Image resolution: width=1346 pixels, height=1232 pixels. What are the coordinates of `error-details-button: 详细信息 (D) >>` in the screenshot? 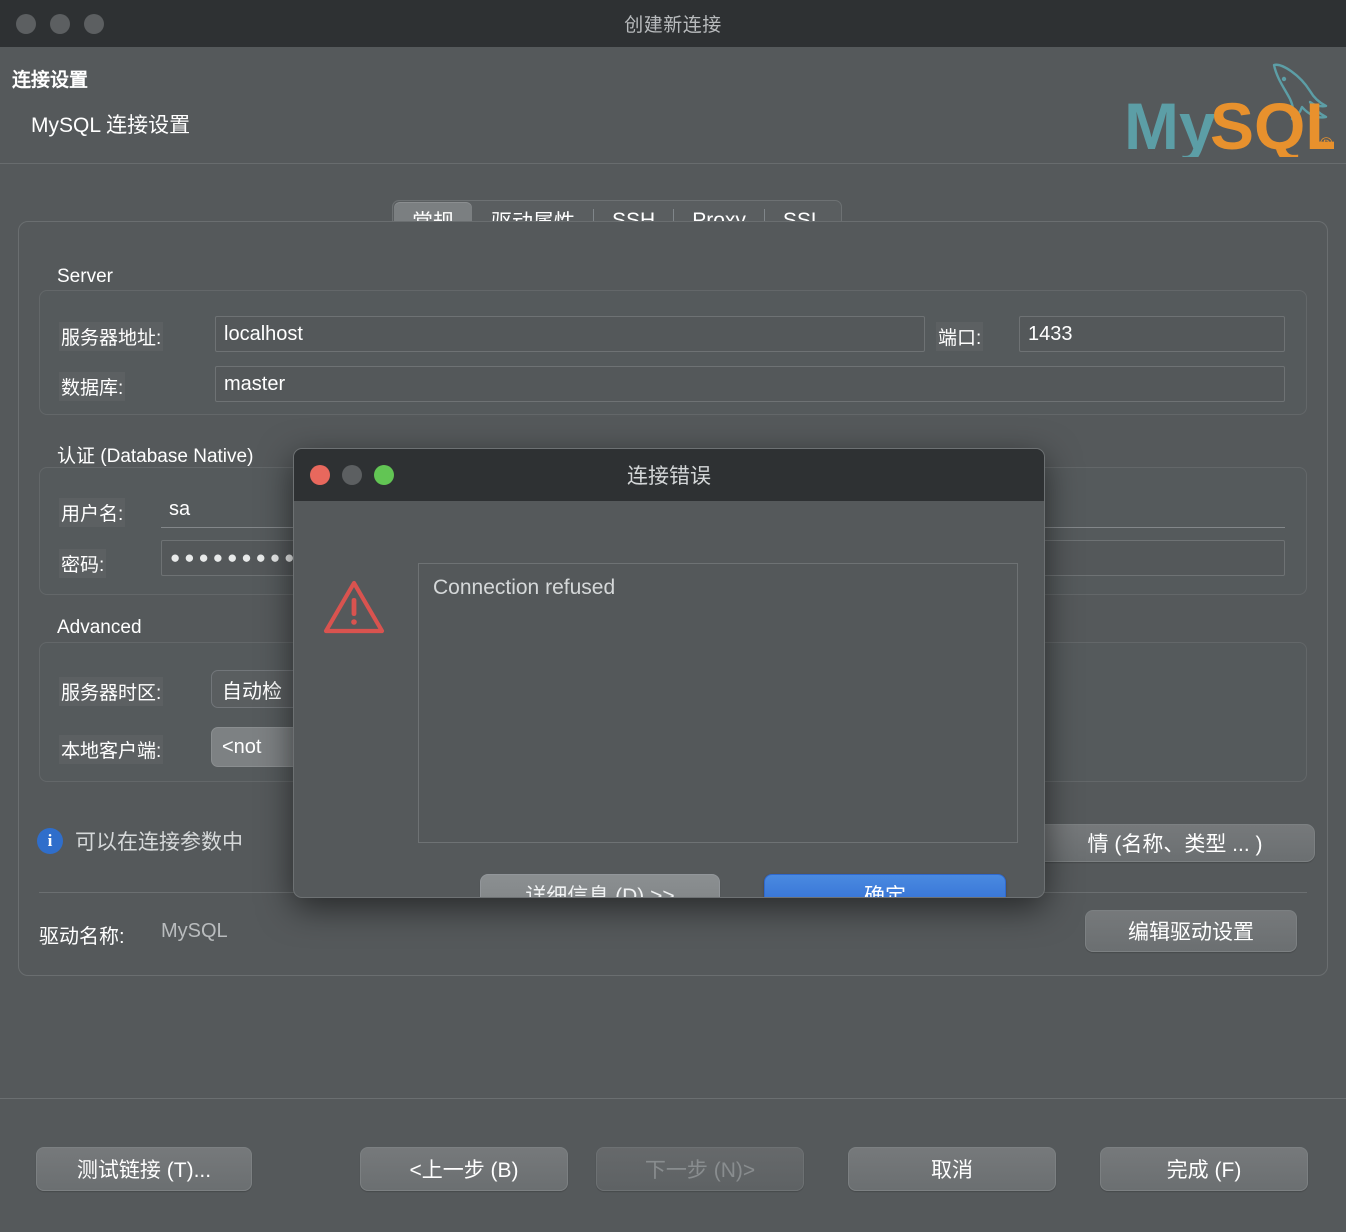 It's located at (600, 886).